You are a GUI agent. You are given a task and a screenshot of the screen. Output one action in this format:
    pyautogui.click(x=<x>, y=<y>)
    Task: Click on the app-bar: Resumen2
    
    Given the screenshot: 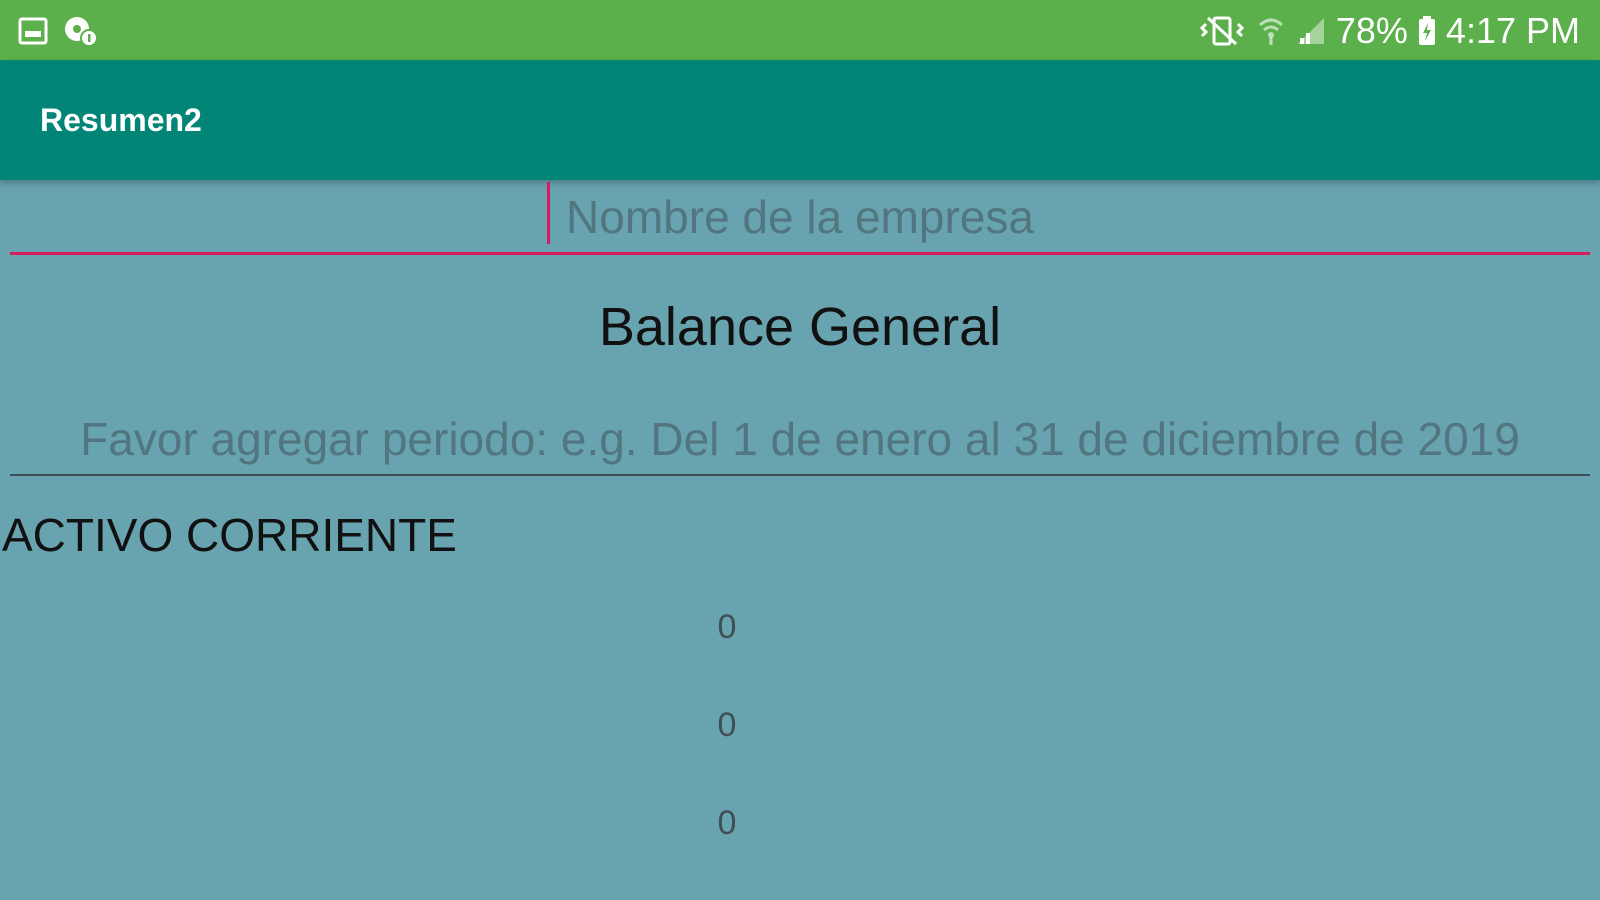 What is the action you would take?
    pyautogui.click(x=800, y=120)
    